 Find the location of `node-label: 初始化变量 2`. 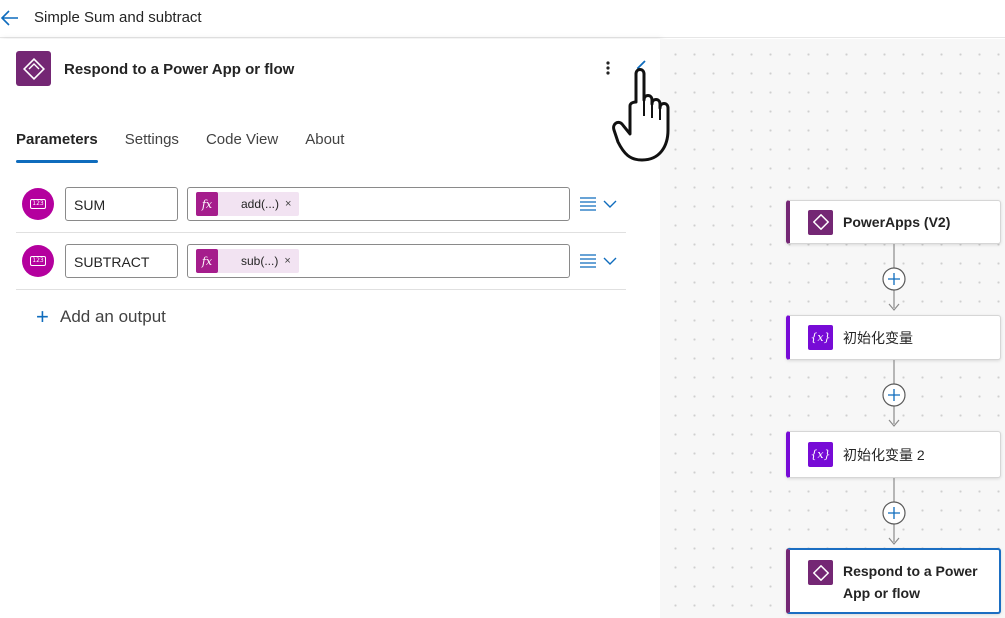

node-label: 初始化变量 2 is located at coordinates (884, 454).